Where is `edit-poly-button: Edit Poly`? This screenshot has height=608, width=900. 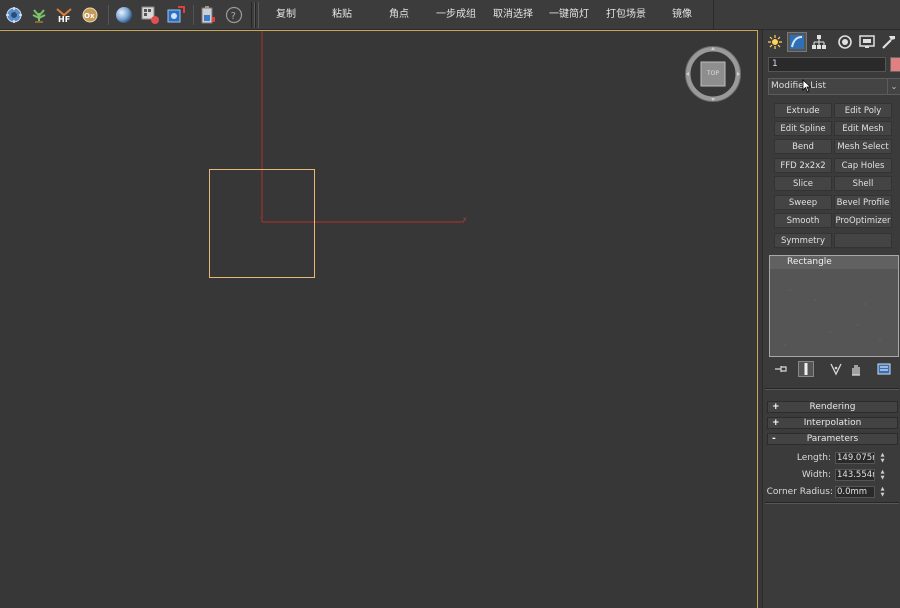 edit-poly-button: Edit Poly is located at coordinates (863, 110).